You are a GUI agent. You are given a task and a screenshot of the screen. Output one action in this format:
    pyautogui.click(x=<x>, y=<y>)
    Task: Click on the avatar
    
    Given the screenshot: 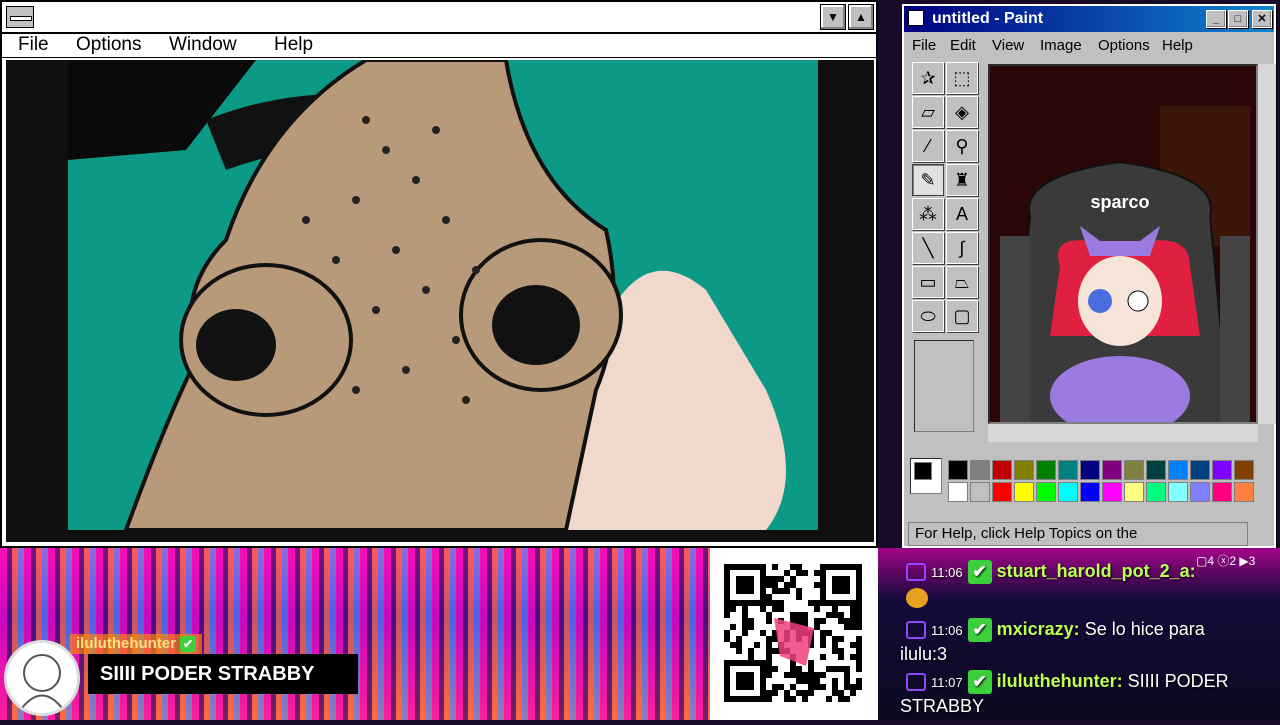 What is the action you would take?
    pyautogui.click(x=42, y=678)
    